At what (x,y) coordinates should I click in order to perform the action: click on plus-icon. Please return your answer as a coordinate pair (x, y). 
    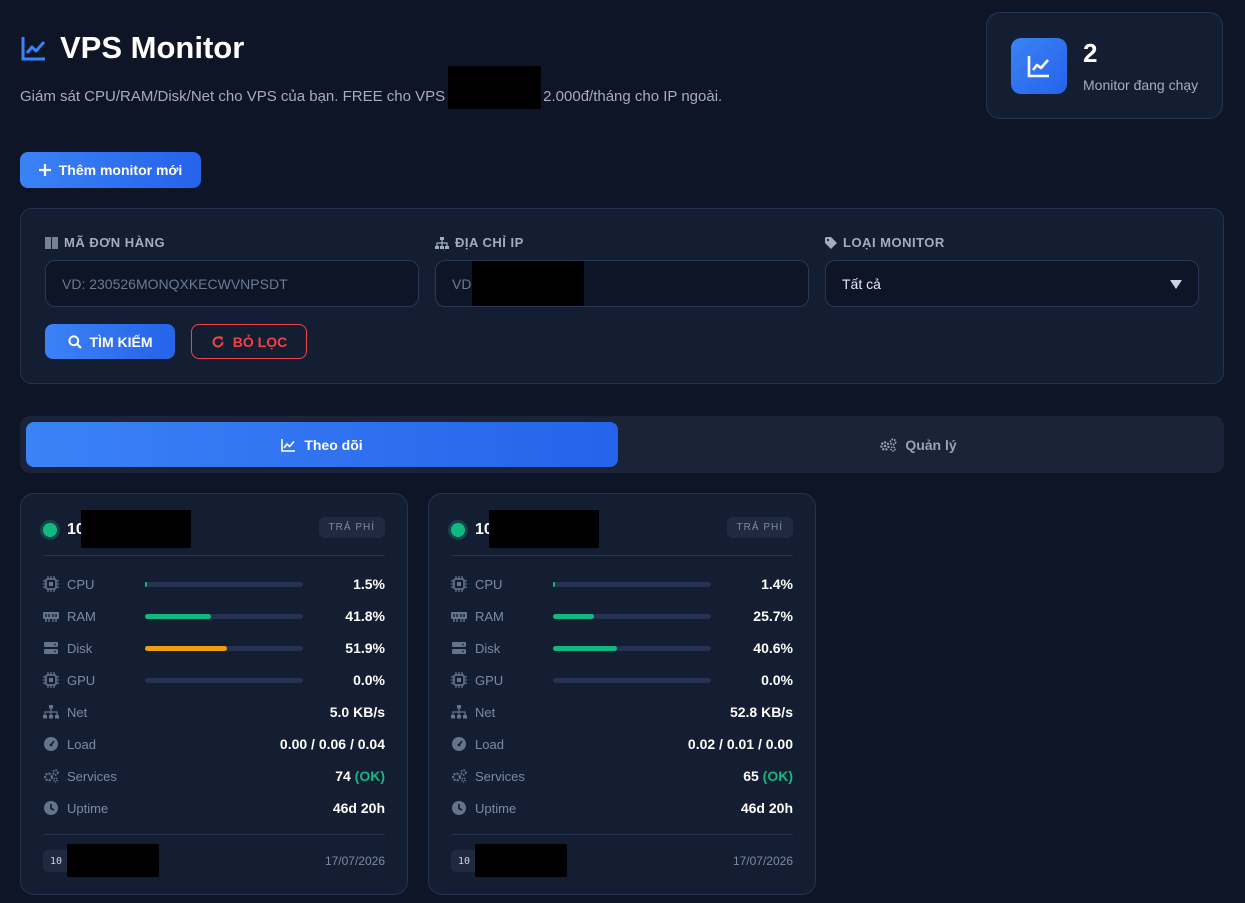
    Looking at the image, I should click on (44, 170).